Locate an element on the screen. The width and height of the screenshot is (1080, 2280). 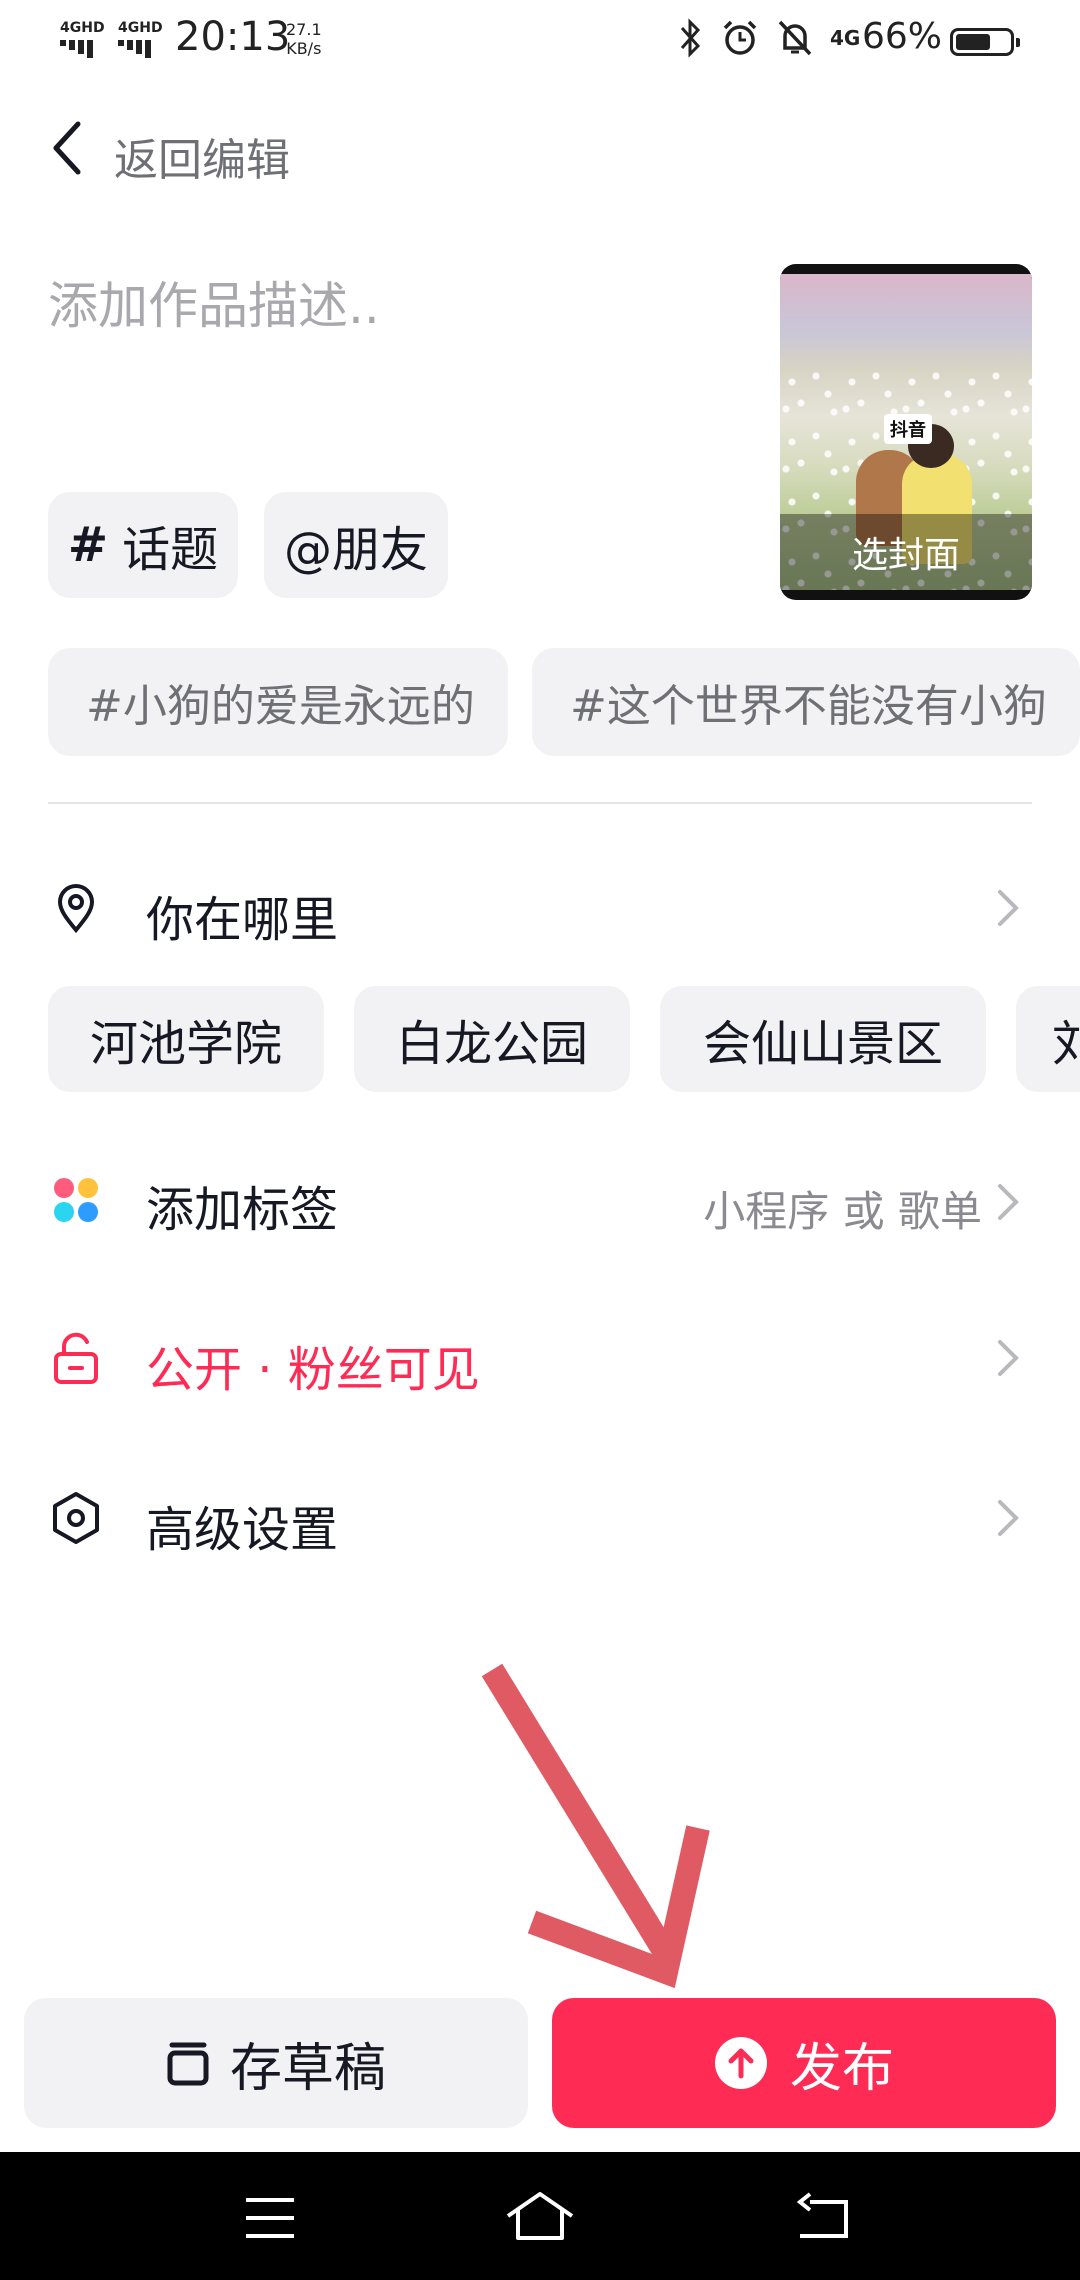
battery-percent: 66% is located at coordinates (902, 36).